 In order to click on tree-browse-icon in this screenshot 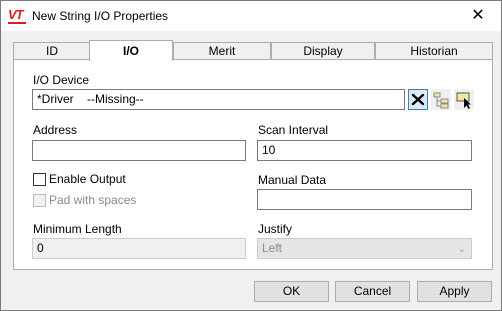, I will do `click(441, 100)`.